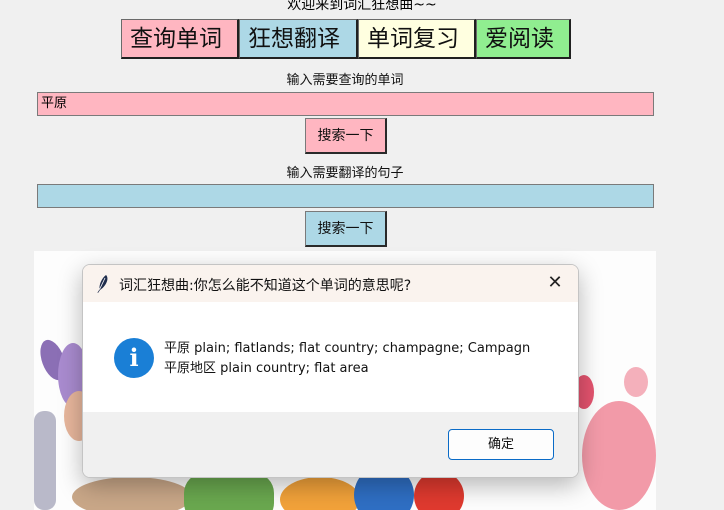 The image size is (724, 510). What do you see at coordinates (345, 104) in the screenshot?
I see `word-input: 平原` at bounding box center [345, 104].